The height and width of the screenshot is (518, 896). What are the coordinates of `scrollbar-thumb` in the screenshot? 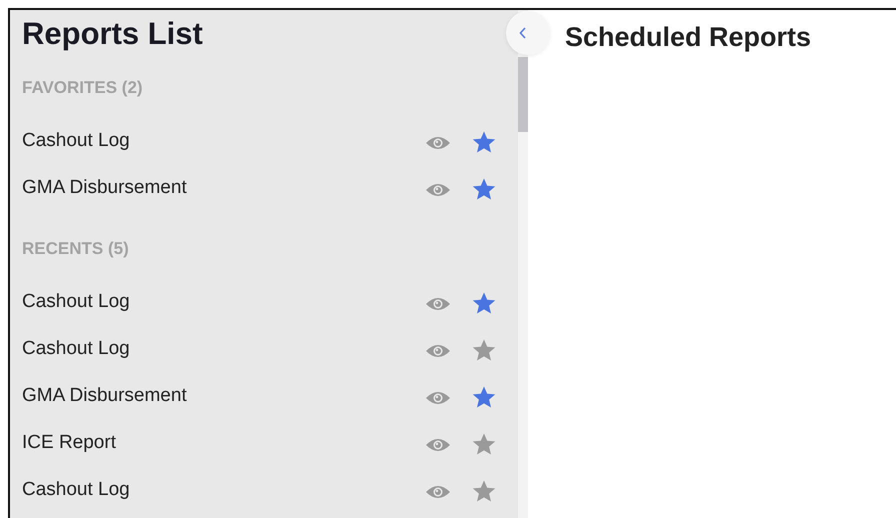 It's located at (523, 94).